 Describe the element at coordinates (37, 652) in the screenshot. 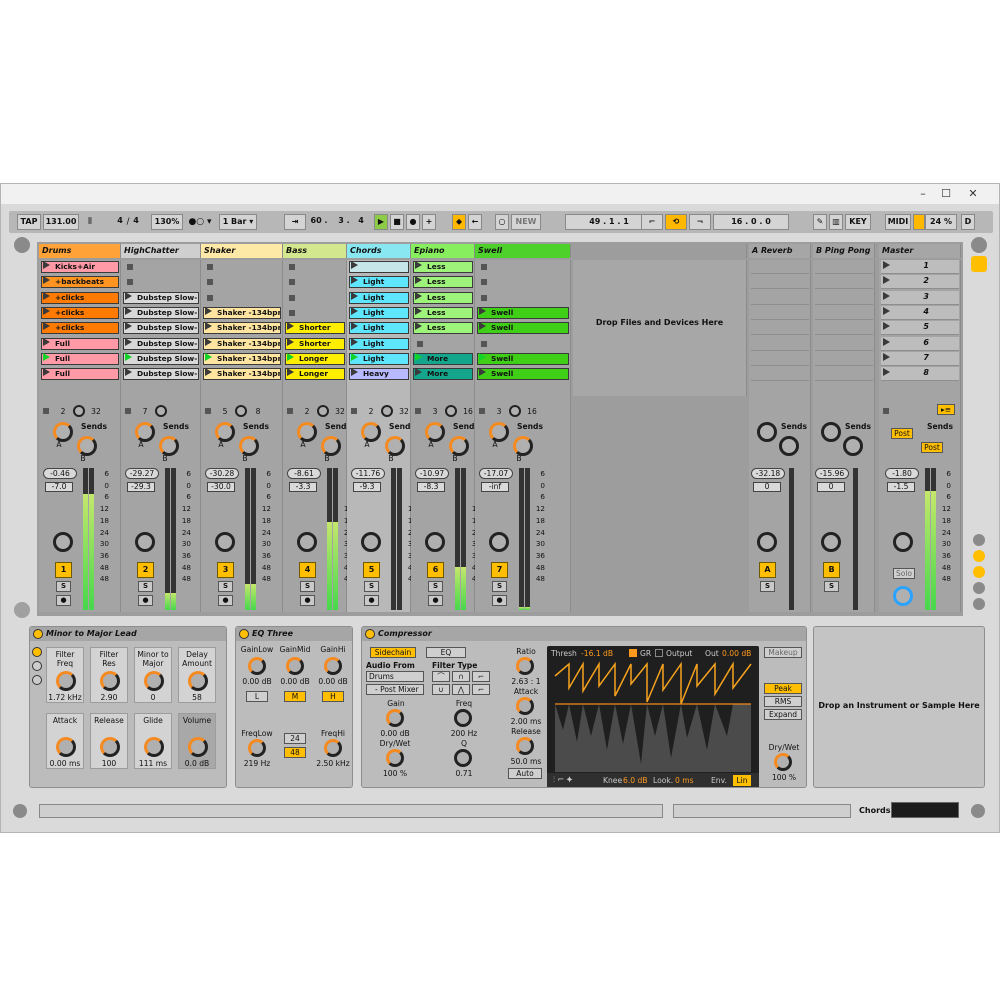

I see `rack-macro-toggle-icon` at that location.